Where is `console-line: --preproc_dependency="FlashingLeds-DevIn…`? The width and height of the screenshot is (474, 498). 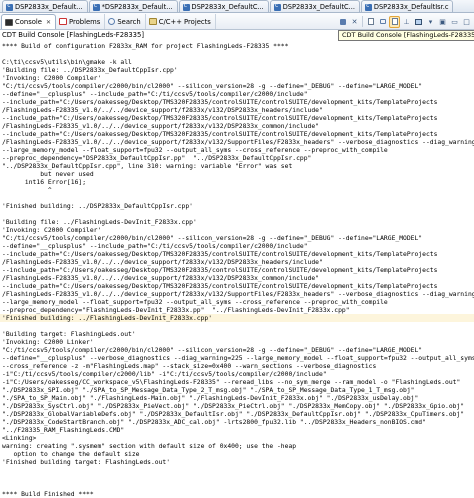 console-line: --preproc_dependency="FlashingLeds-DevIn… is located at coordinates (176, 310).